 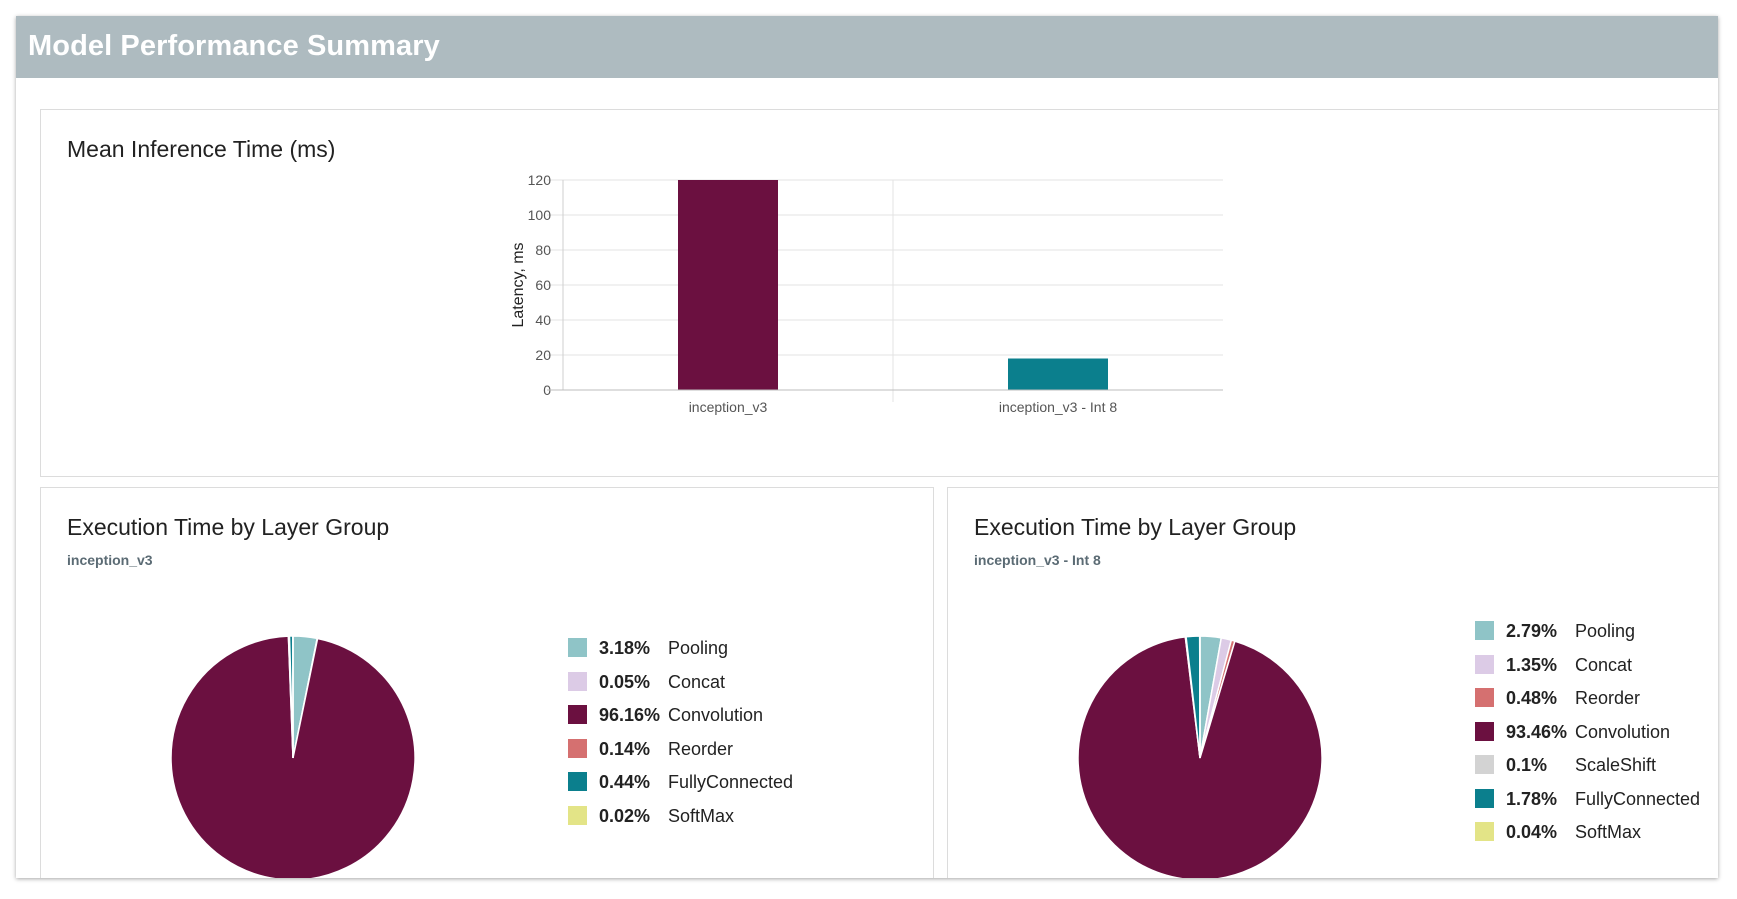 I want to click on y-tick-label: 40, so click(x=543, y=320).